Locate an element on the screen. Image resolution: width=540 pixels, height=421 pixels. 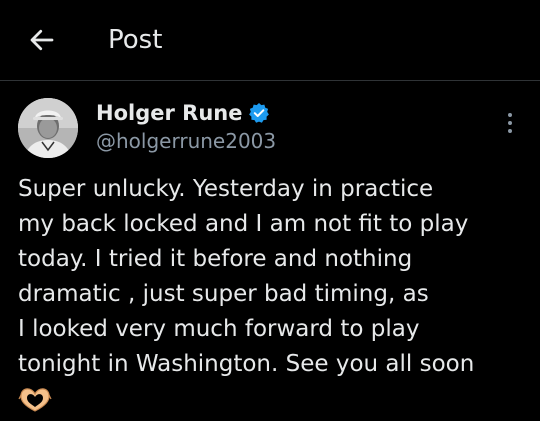
user-handle: @holgerrune2003 is located at coordinates (186, 141).